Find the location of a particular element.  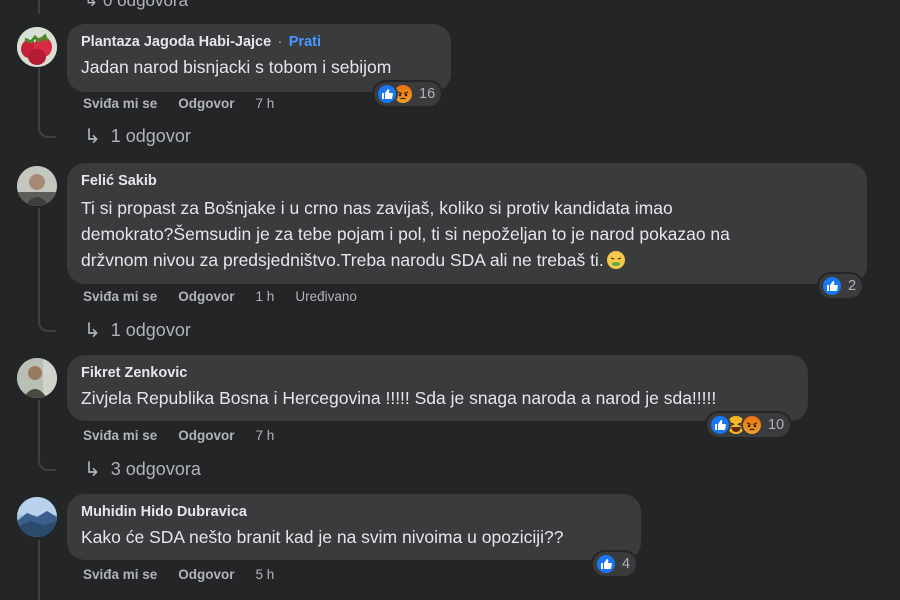

comment-author: Fikret Zenkovic is located at coordinates (134, 373).